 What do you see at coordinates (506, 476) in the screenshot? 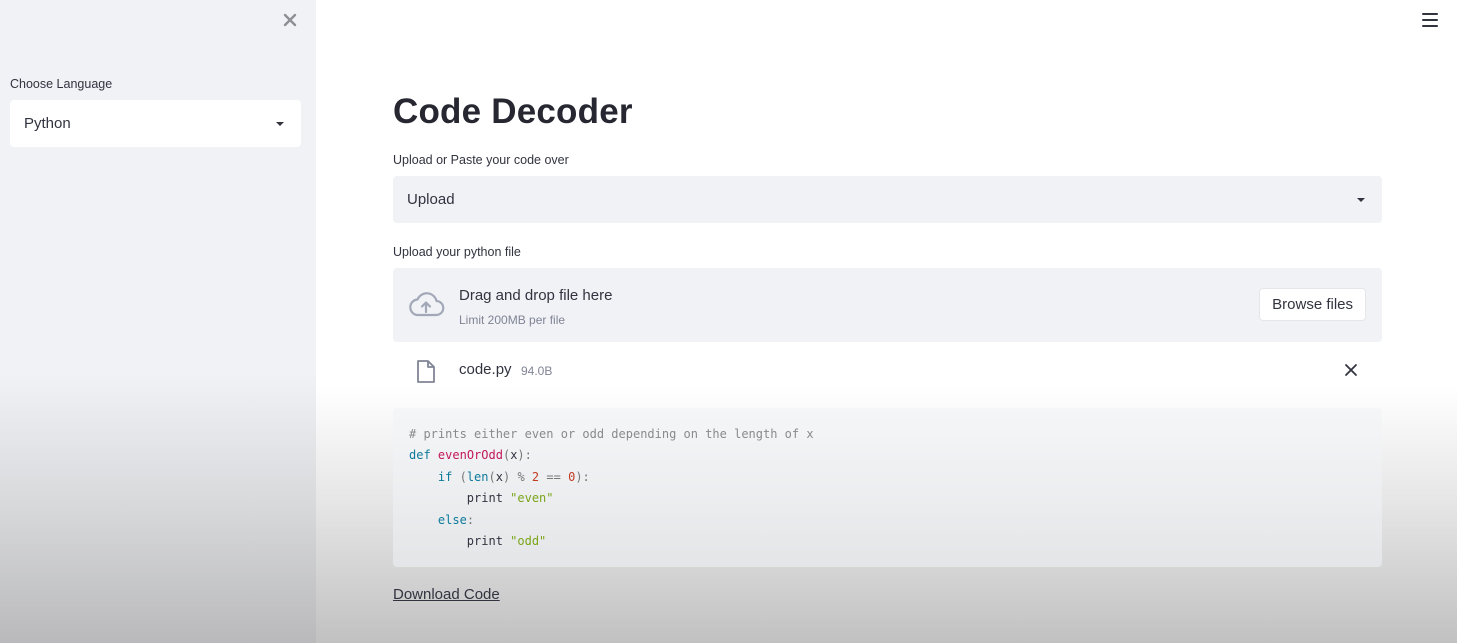
I see `code-punct: )` at bounding box center [506, 476].